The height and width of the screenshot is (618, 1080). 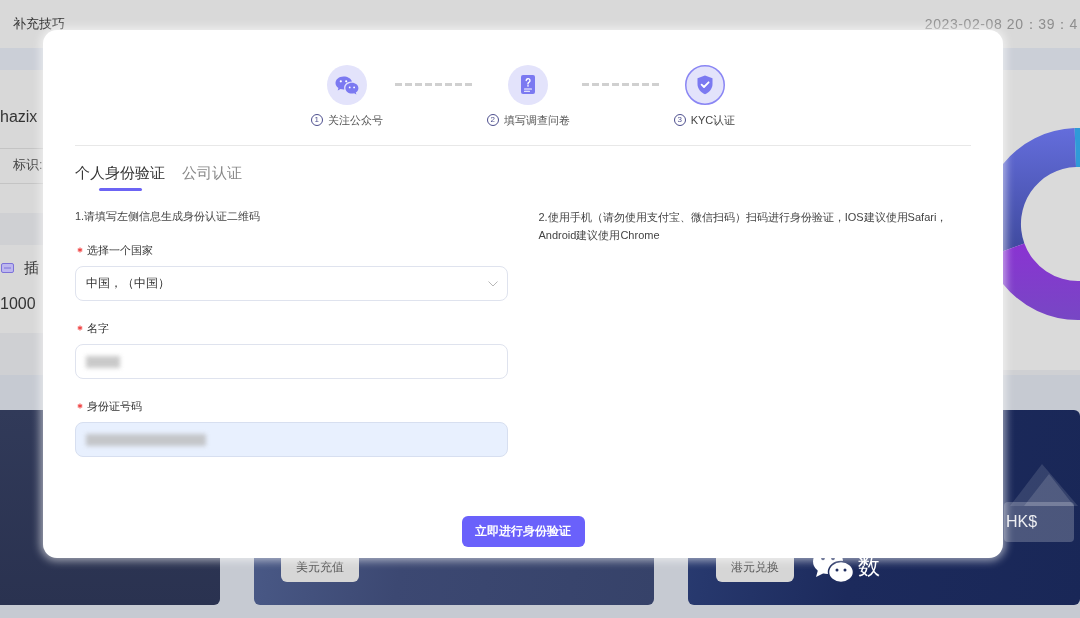 What do you see at coordinates (212, 177) in the screenshot?
I see `tab: 公司认证` at bounding box center [212, 177].